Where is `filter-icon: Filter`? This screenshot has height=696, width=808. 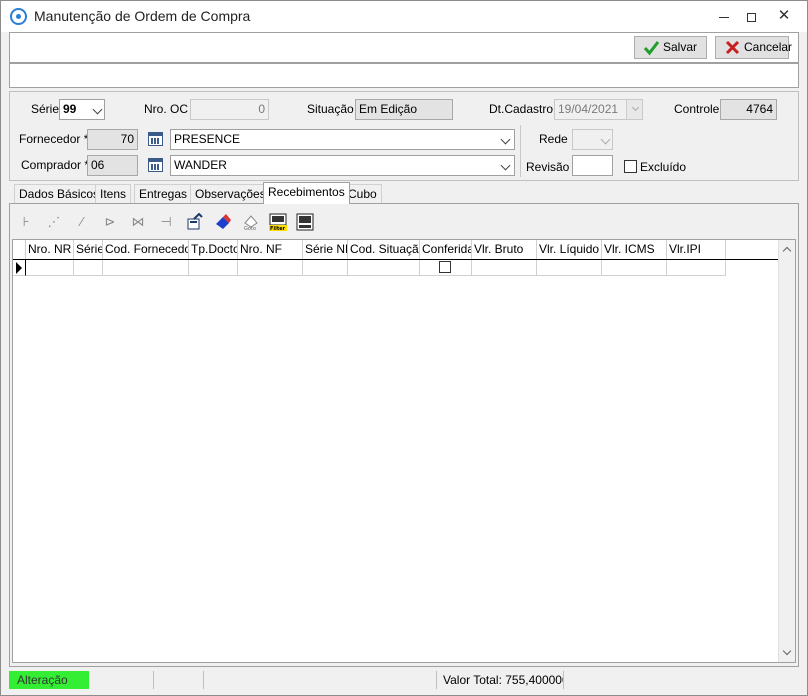 filter-icon: Filter is located at coordinates (278, 222).